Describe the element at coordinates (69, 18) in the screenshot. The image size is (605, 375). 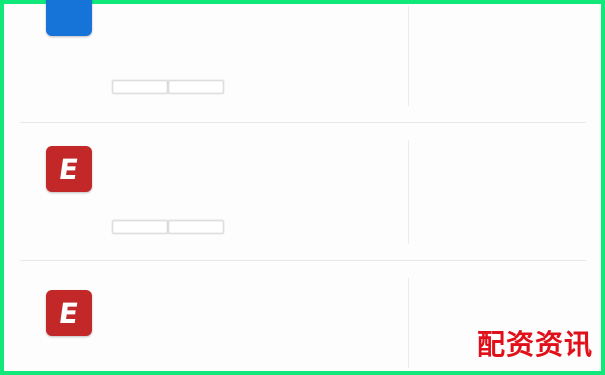
I see `app-icon` at that location.